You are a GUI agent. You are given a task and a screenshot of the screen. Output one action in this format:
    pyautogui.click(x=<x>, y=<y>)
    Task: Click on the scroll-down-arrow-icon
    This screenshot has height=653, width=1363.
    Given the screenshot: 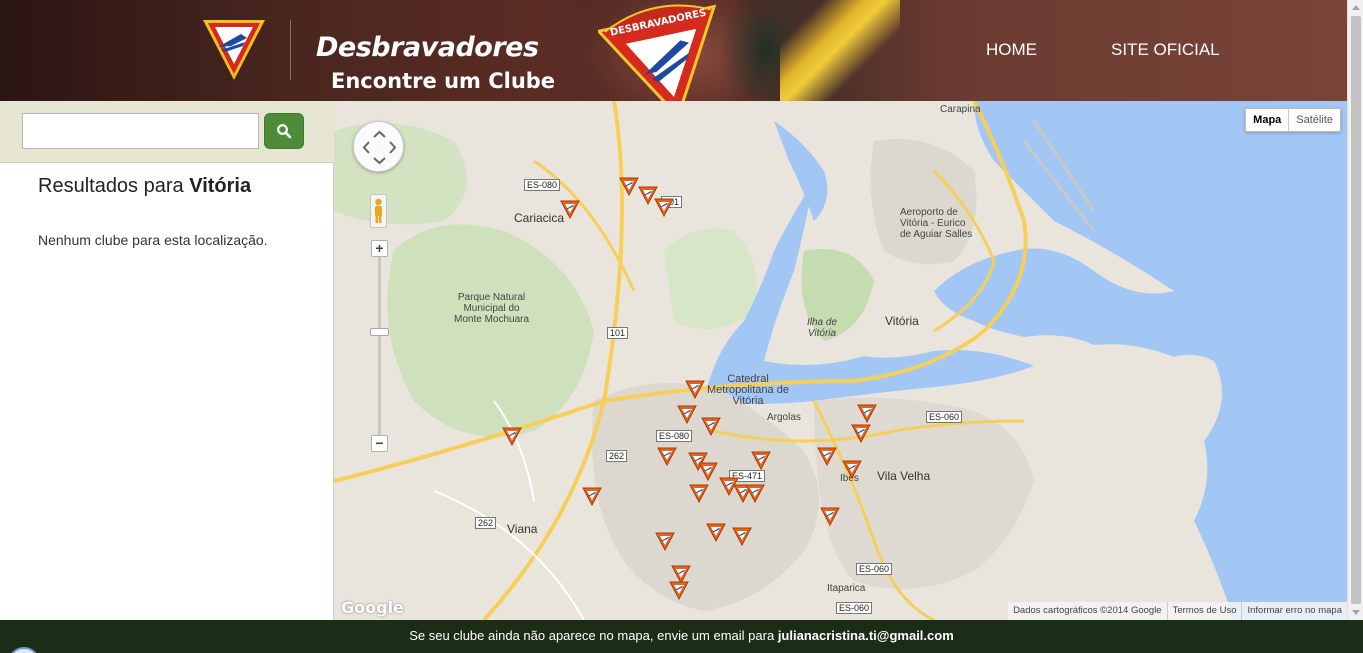 What is the action you would take?
    pyautogui.click(x=1356, y=612)
    